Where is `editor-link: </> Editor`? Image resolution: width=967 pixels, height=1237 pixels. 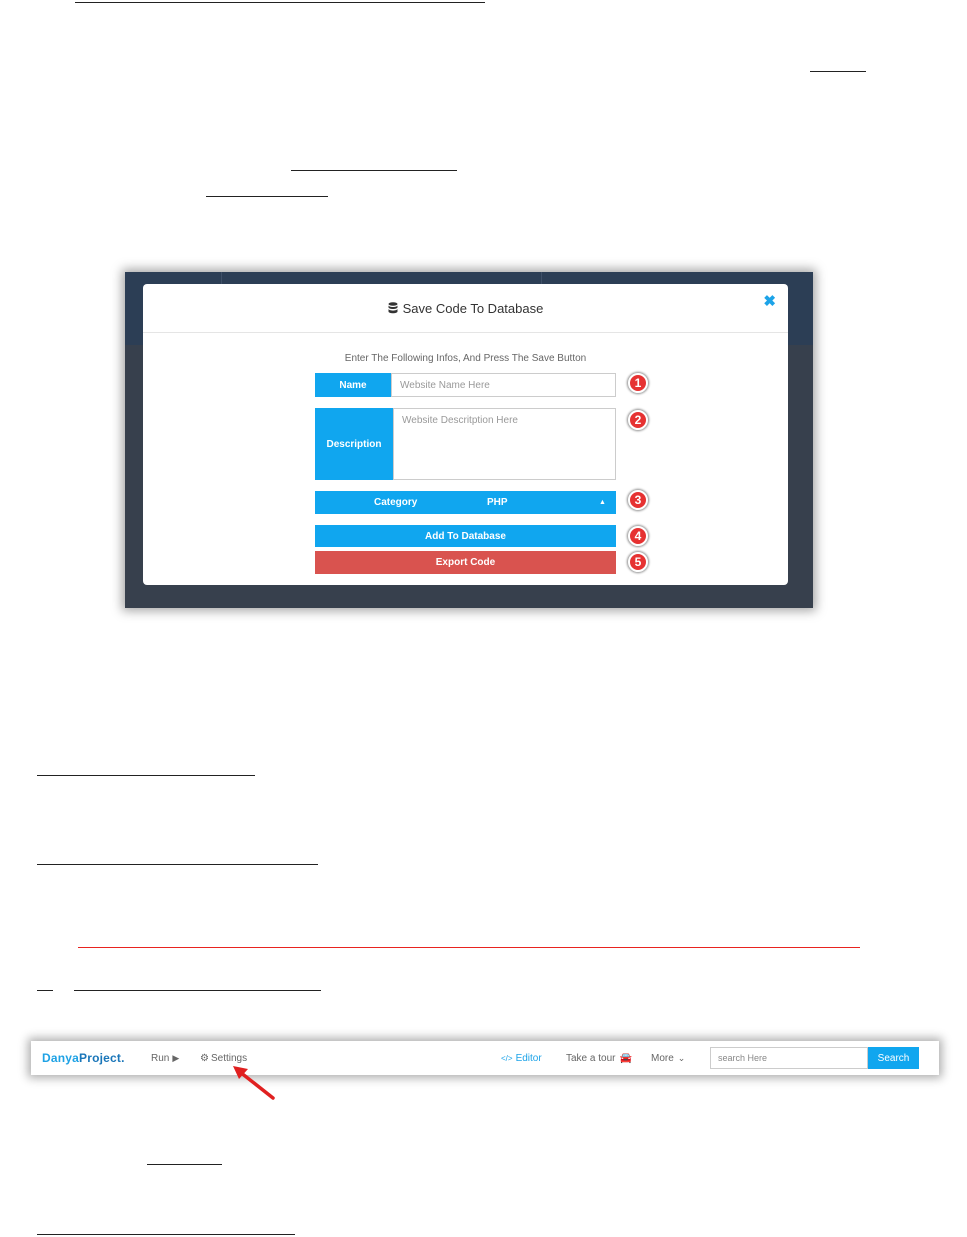 editor-link: </> Editor is located at coordinates (521, 1058).